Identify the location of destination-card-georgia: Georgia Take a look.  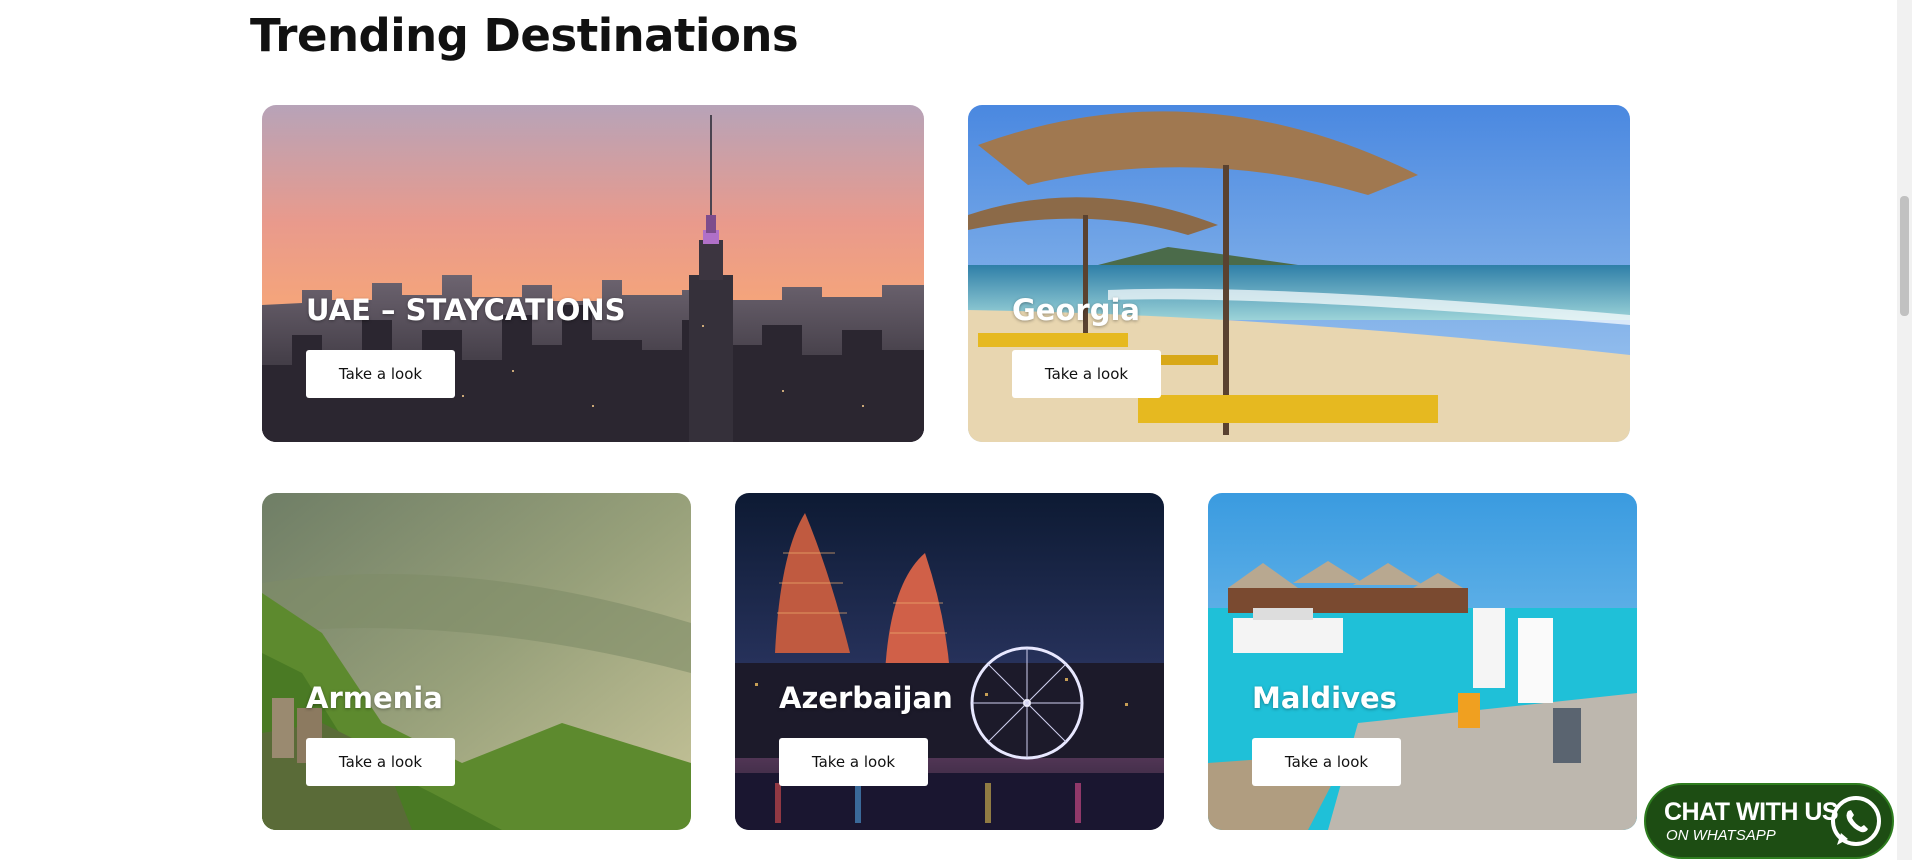
(1299, 273).